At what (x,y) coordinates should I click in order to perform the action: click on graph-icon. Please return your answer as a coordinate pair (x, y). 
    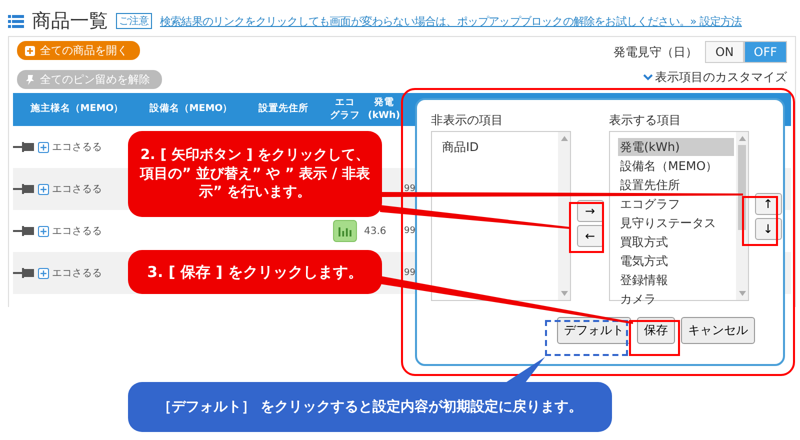
    Looking at the image, I should click on (345, 231).